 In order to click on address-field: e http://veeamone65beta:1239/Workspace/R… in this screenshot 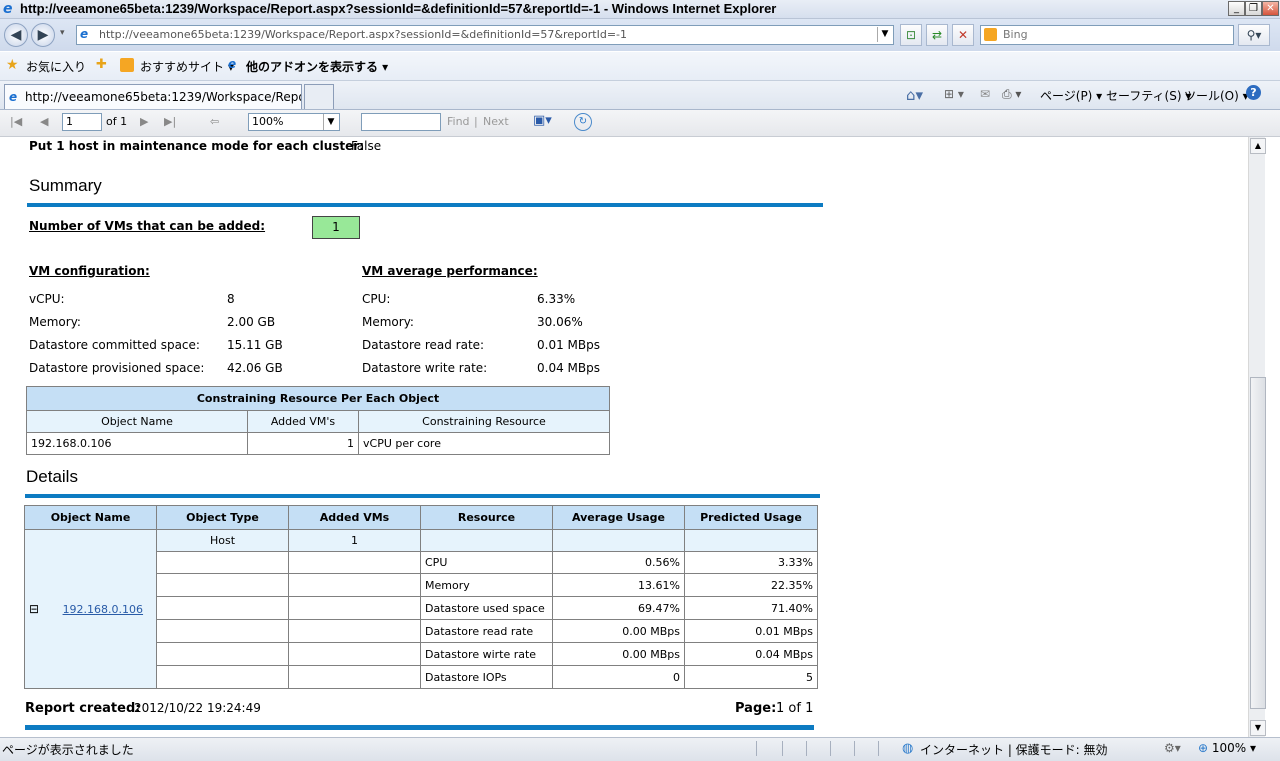, I will do `click(485, 35)`.